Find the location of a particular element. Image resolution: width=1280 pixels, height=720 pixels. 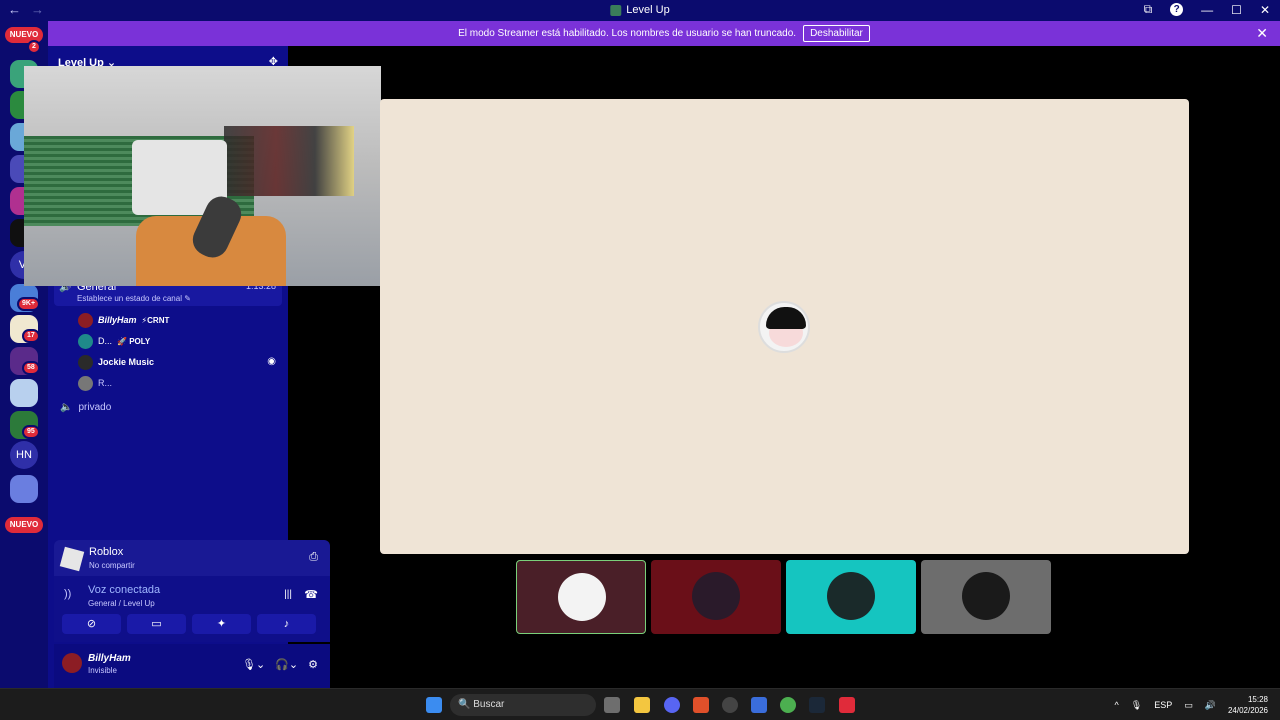

store-icon is located at coordinates (612, 705).